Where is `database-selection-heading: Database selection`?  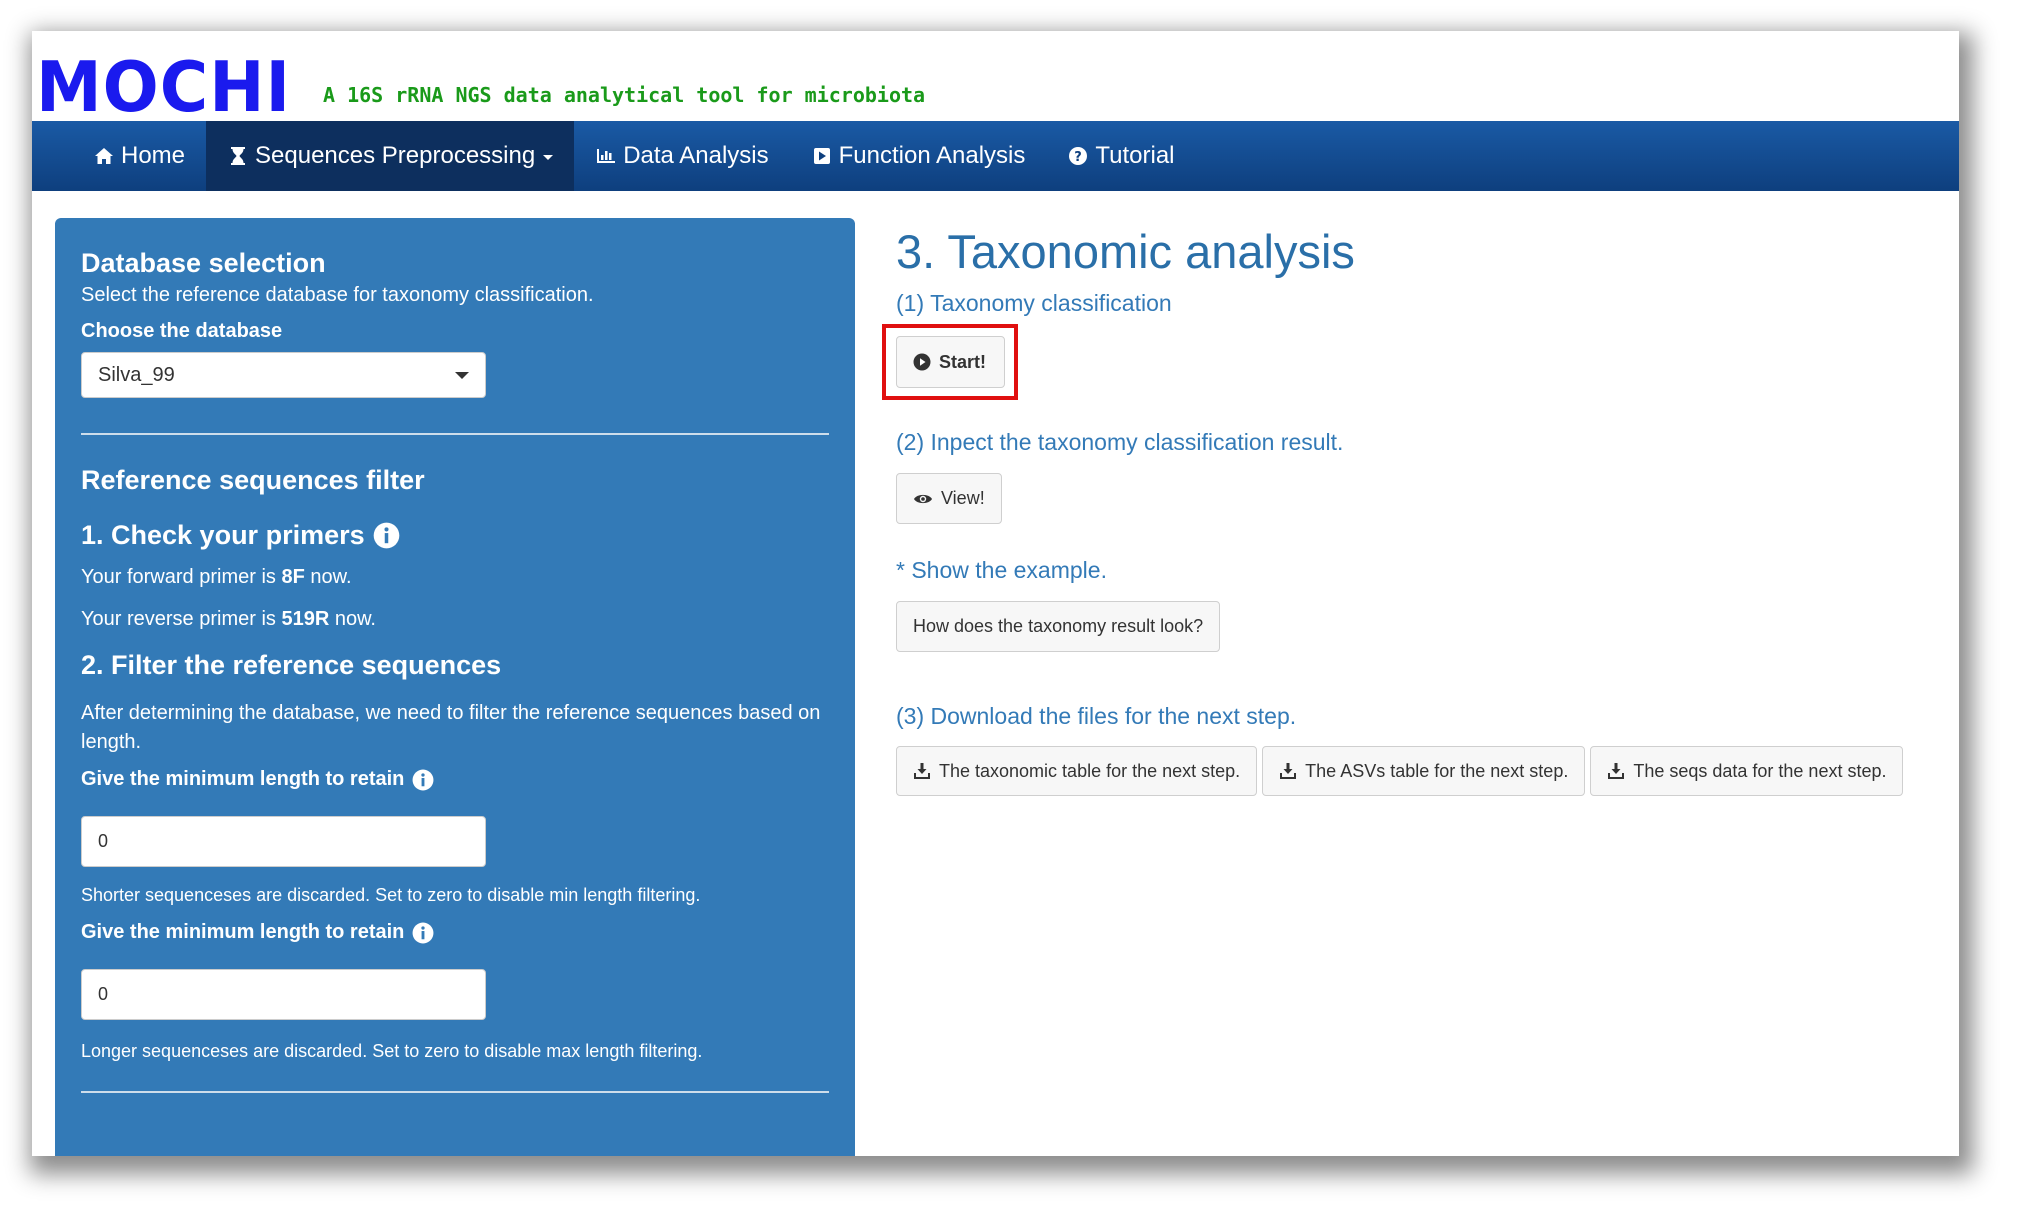 database-selection-heading: Database selection is located at coordinates (203, 263).